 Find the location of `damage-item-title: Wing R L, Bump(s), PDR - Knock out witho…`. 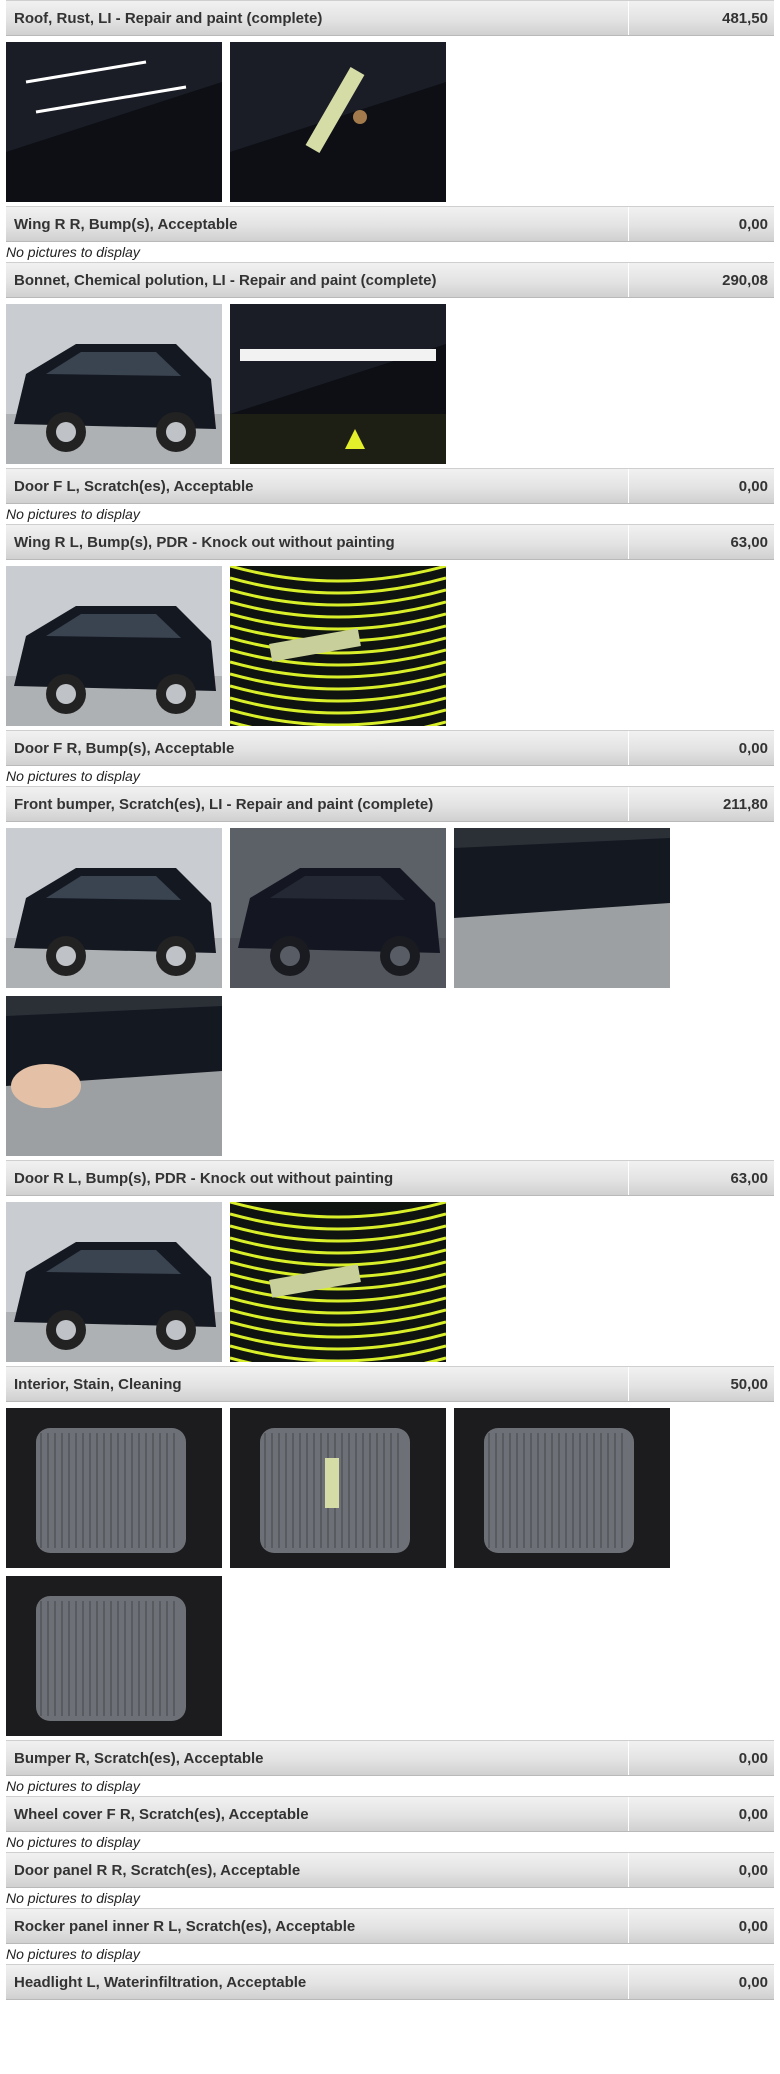

damage-item-title: Wing R L, Bump(s), PDR - Knock out witho… is located at coordinates (204, 542).